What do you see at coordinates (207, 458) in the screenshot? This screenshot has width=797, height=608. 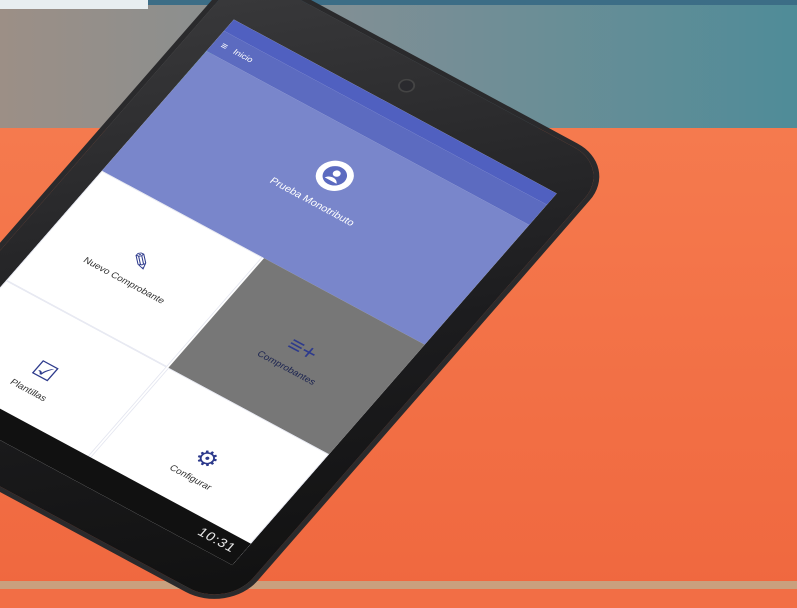 I see `gear-icon: ⚙` at bounding box center [207, 458].